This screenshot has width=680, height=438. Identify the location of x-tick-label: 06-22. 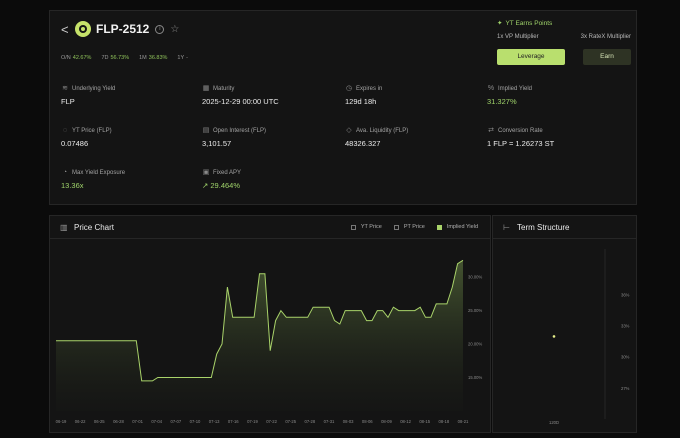
(80, 421).